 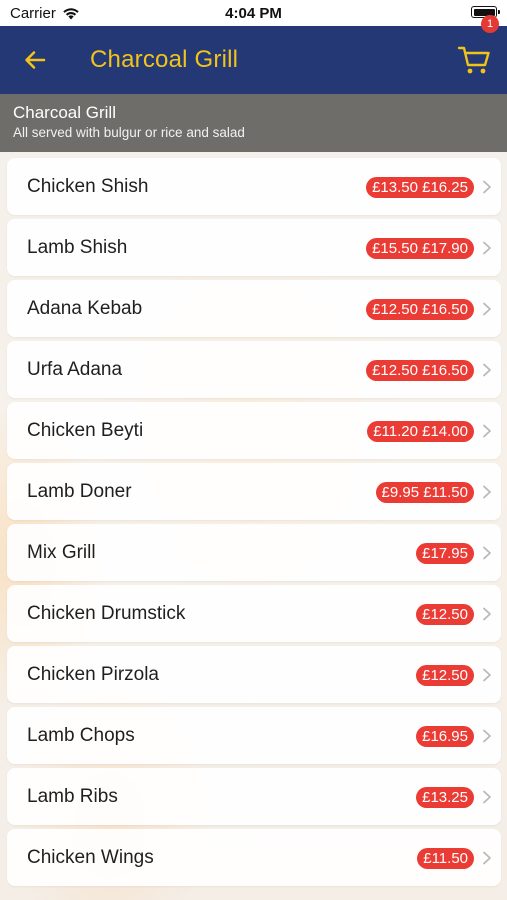 What do you see at coordinates (420, 431) in the screenshot?
I see `price-badge: £11.20 £14.00` at bounding box center [420, 431].